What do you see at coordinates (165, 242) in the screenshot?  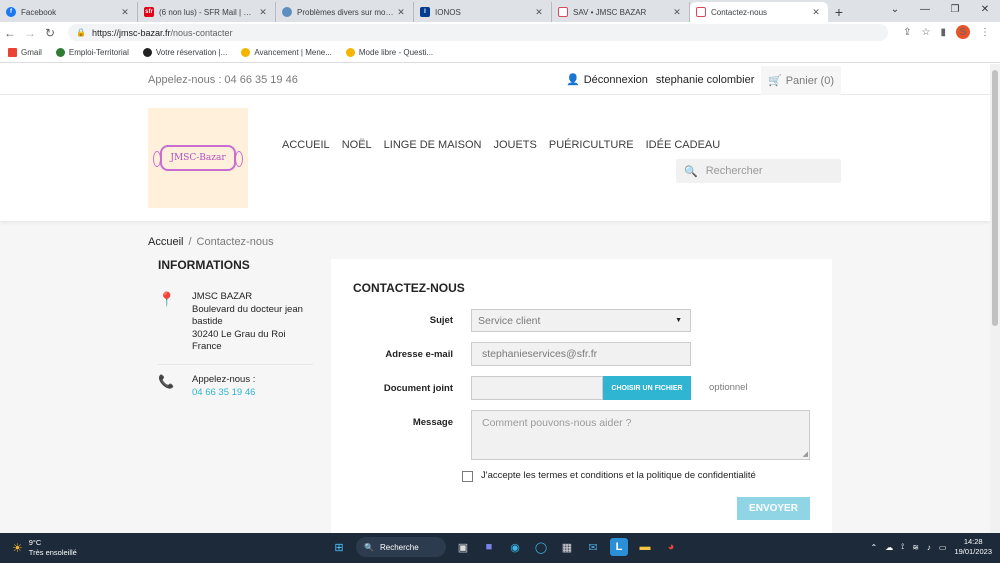 I see `breadcrumb-home: Accueil` at bounding box center [165, 242].